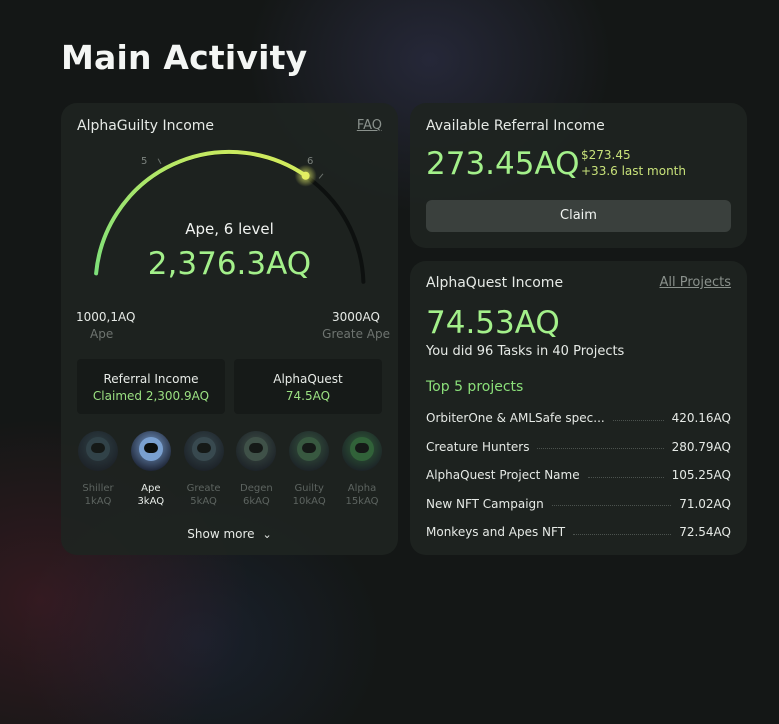 This screenshot has height=724, width=779. Describe the element at coordinates (503, 164) in the screenshot. I see `referral-income-value: 273.45AQ` at that location.